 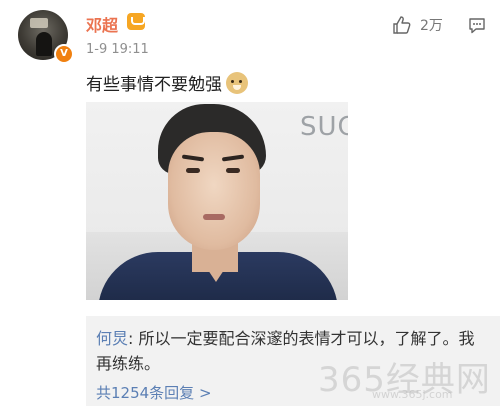 I want to click on username: 邓超, so click(x=102, y=24).